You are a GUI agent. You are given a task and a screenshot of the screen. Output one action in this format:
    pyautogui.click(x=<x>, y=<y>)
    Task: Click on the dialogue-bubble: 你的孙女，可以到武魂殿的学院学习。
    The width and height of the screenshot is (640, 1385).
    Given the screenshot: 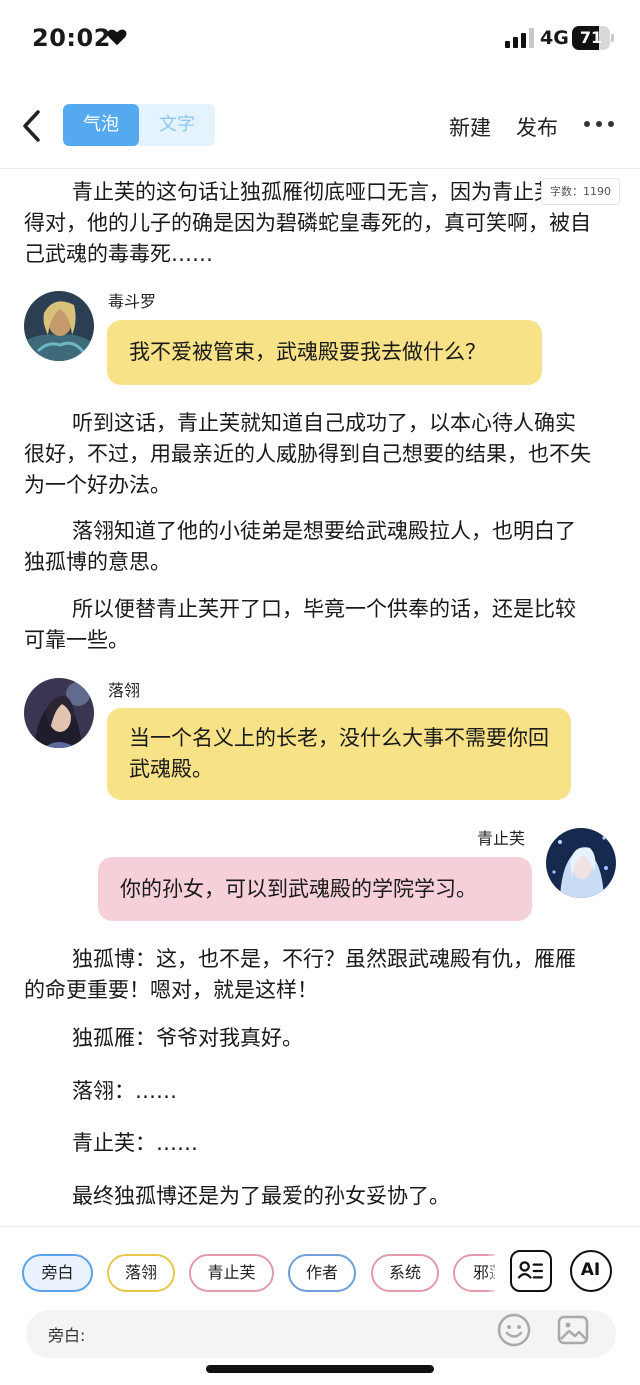 What is the action you would take?
    pyautogui.click(x=315, y=889)
    